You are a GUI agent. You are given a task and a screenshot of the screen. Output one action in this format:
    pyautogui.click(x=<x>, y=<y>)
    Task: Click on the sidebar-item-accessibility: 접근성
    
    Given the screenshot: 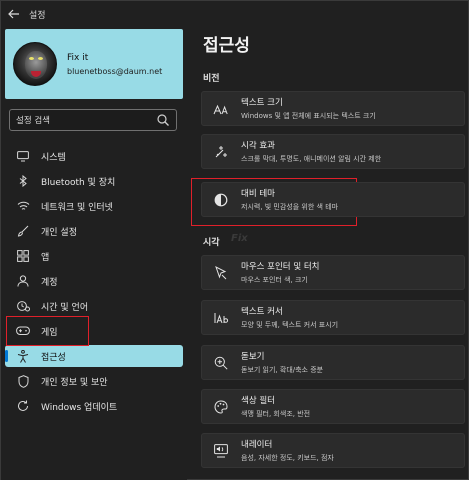 What is the action you would take?
    pyautogui.click(x=94, y=356)
    